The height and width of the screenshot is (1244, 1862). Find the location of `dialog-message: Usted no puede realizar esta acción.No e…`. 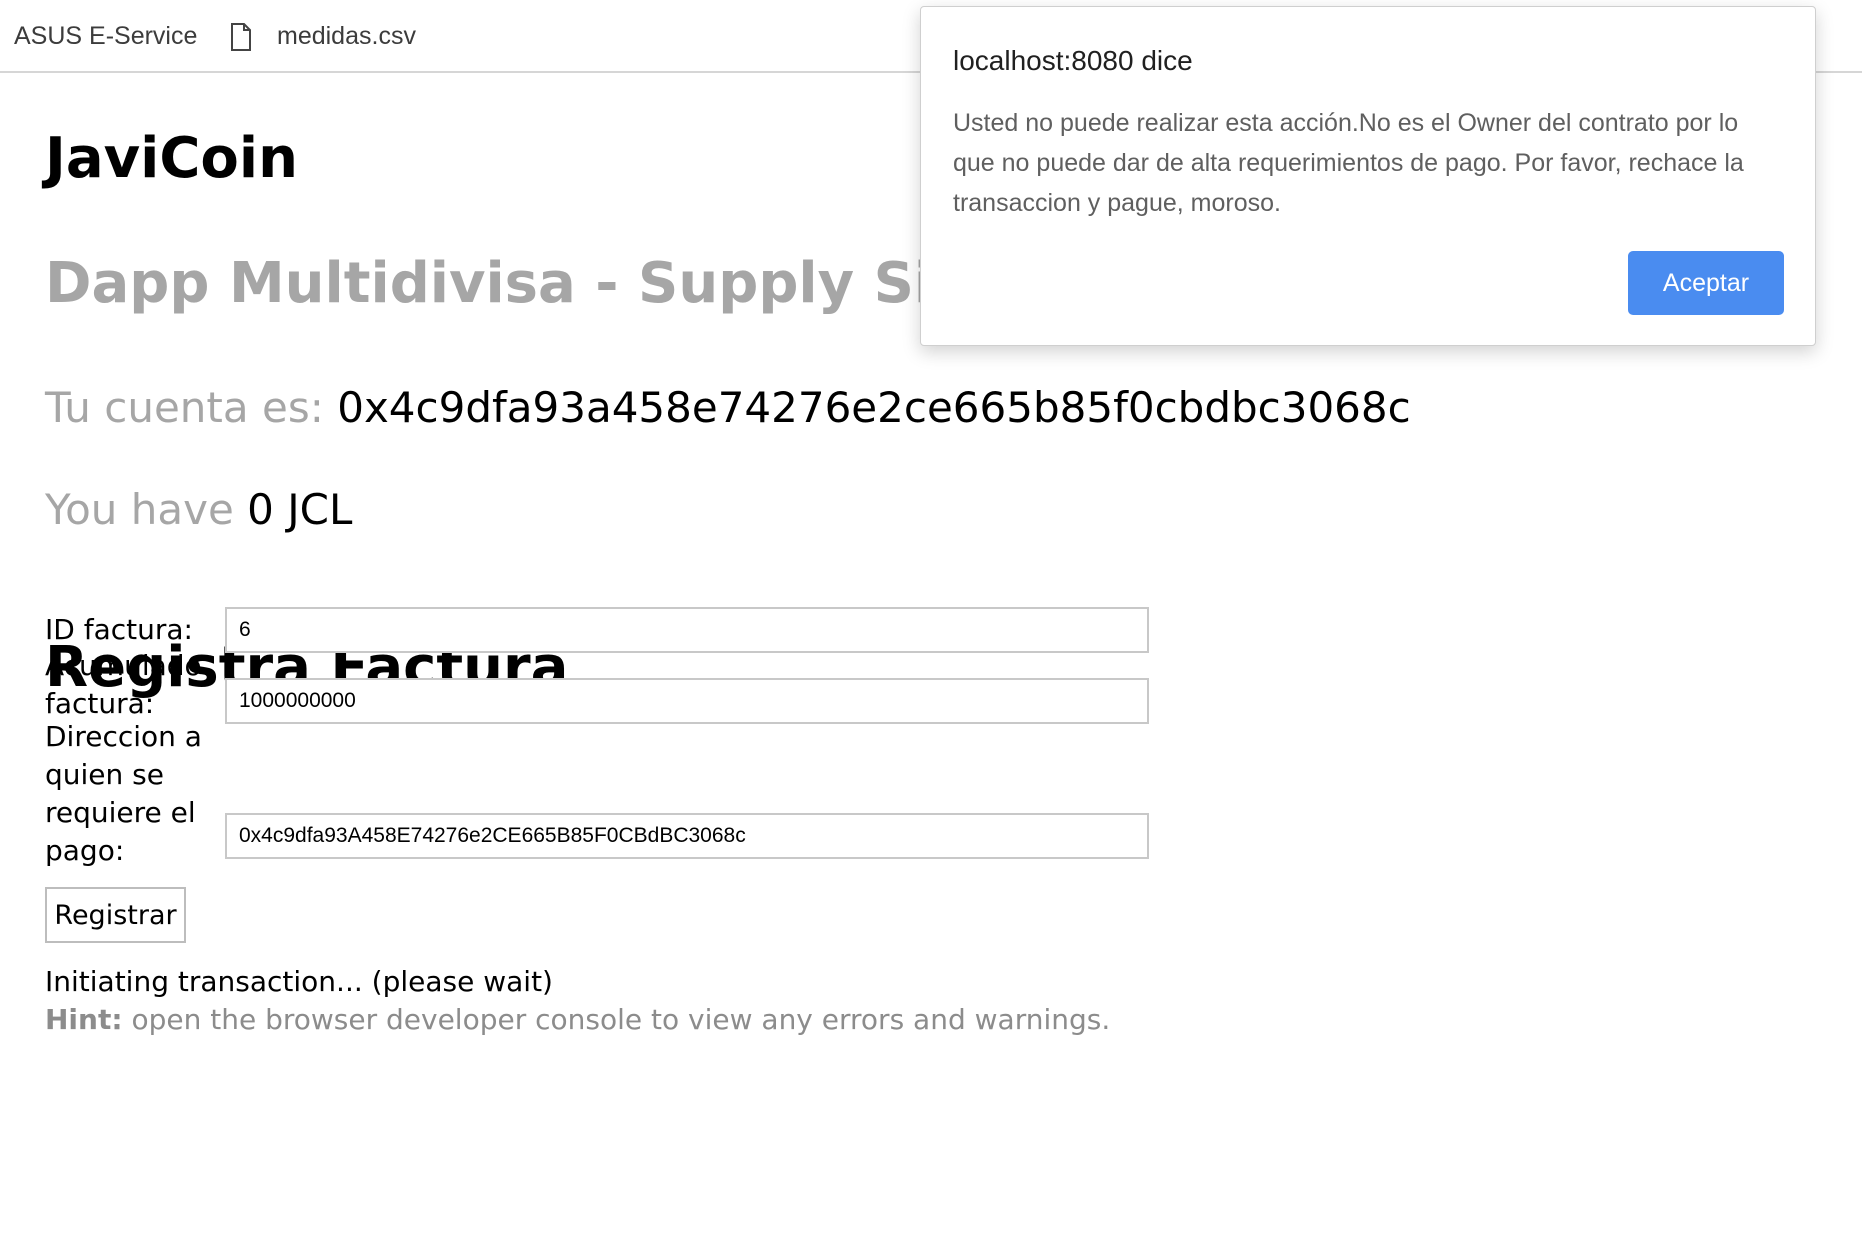

dialog-message: Usted no puede realizar esta acción.No e… is located at coordinates (1348, 163).